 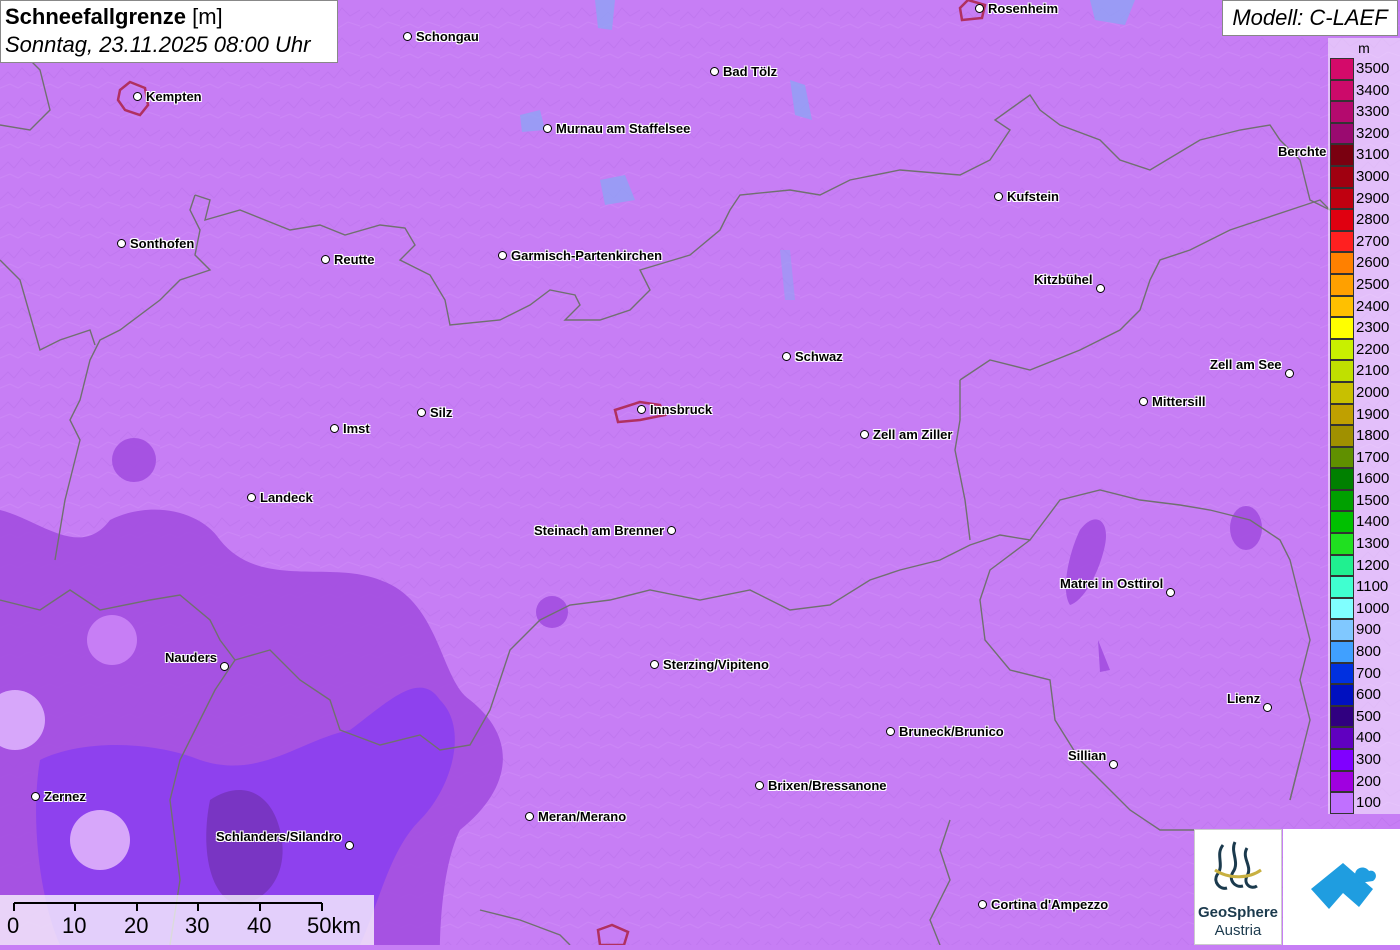 I want to click on legend-row: 2600, so click(x=1364, y=263).